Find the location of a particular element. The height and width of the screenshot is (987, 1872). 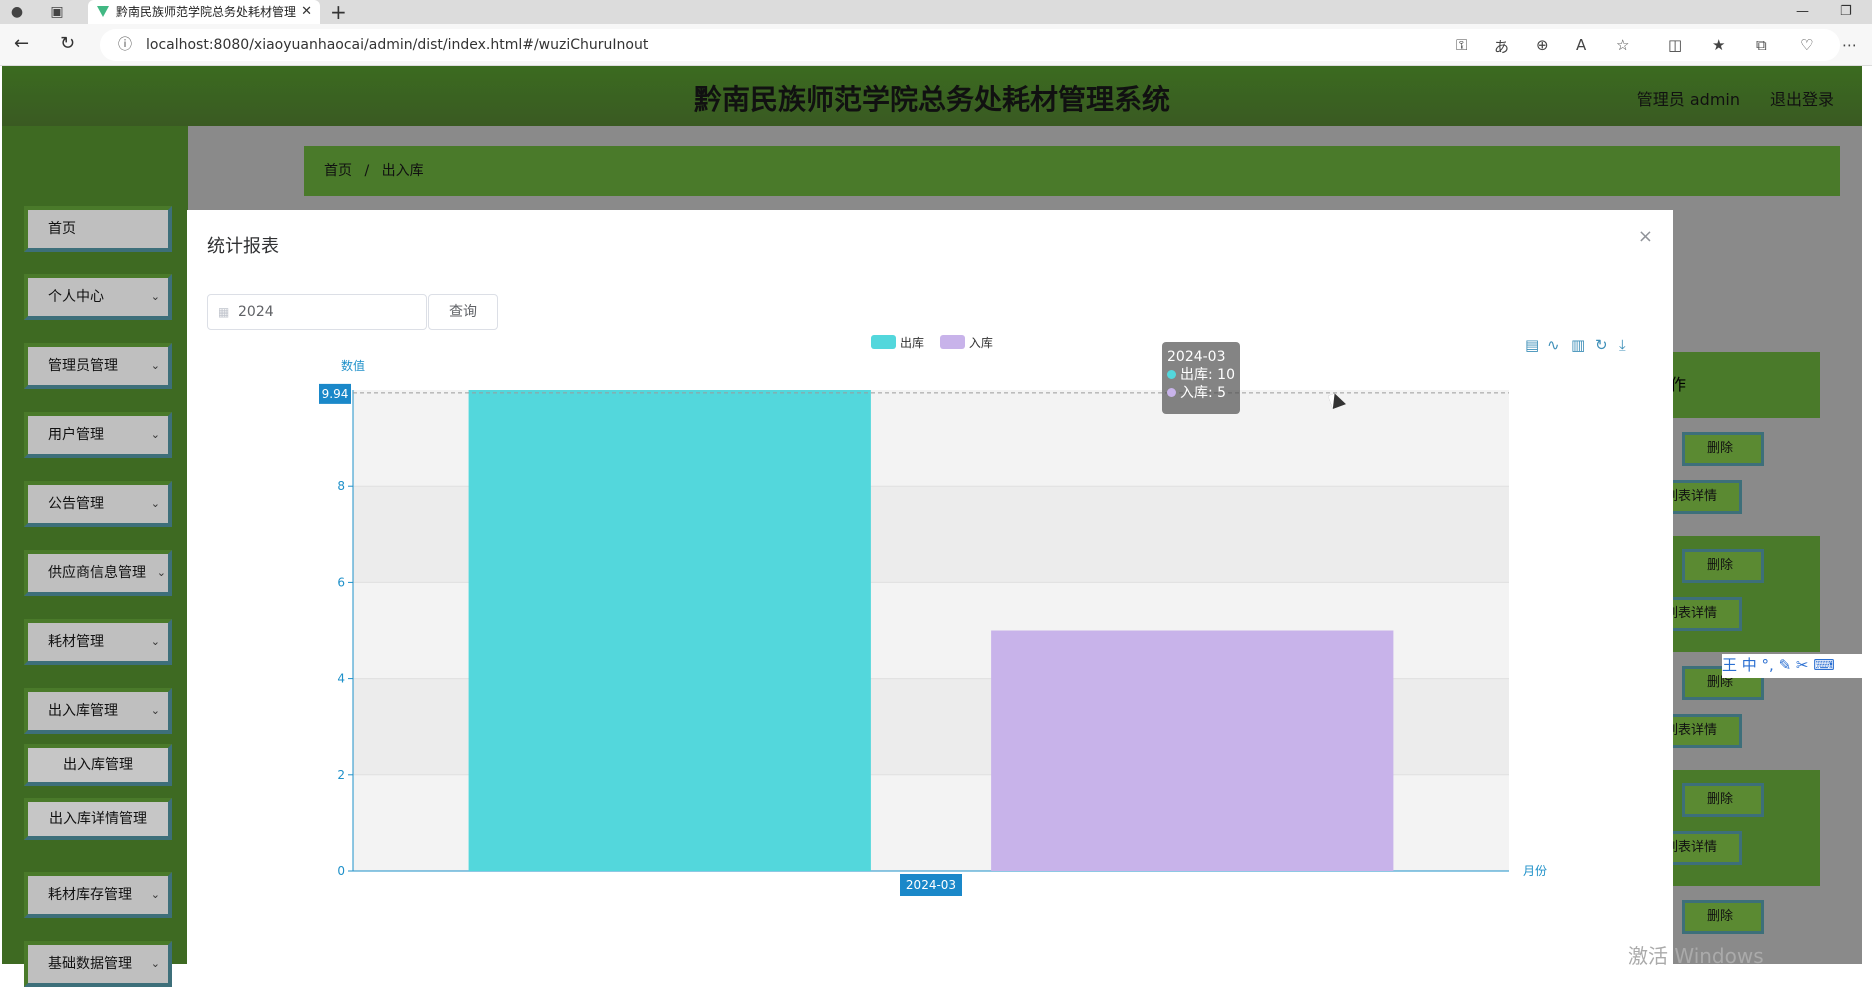

sidebar-item-label: 管理员管理 is located at coordinates (83, 366).